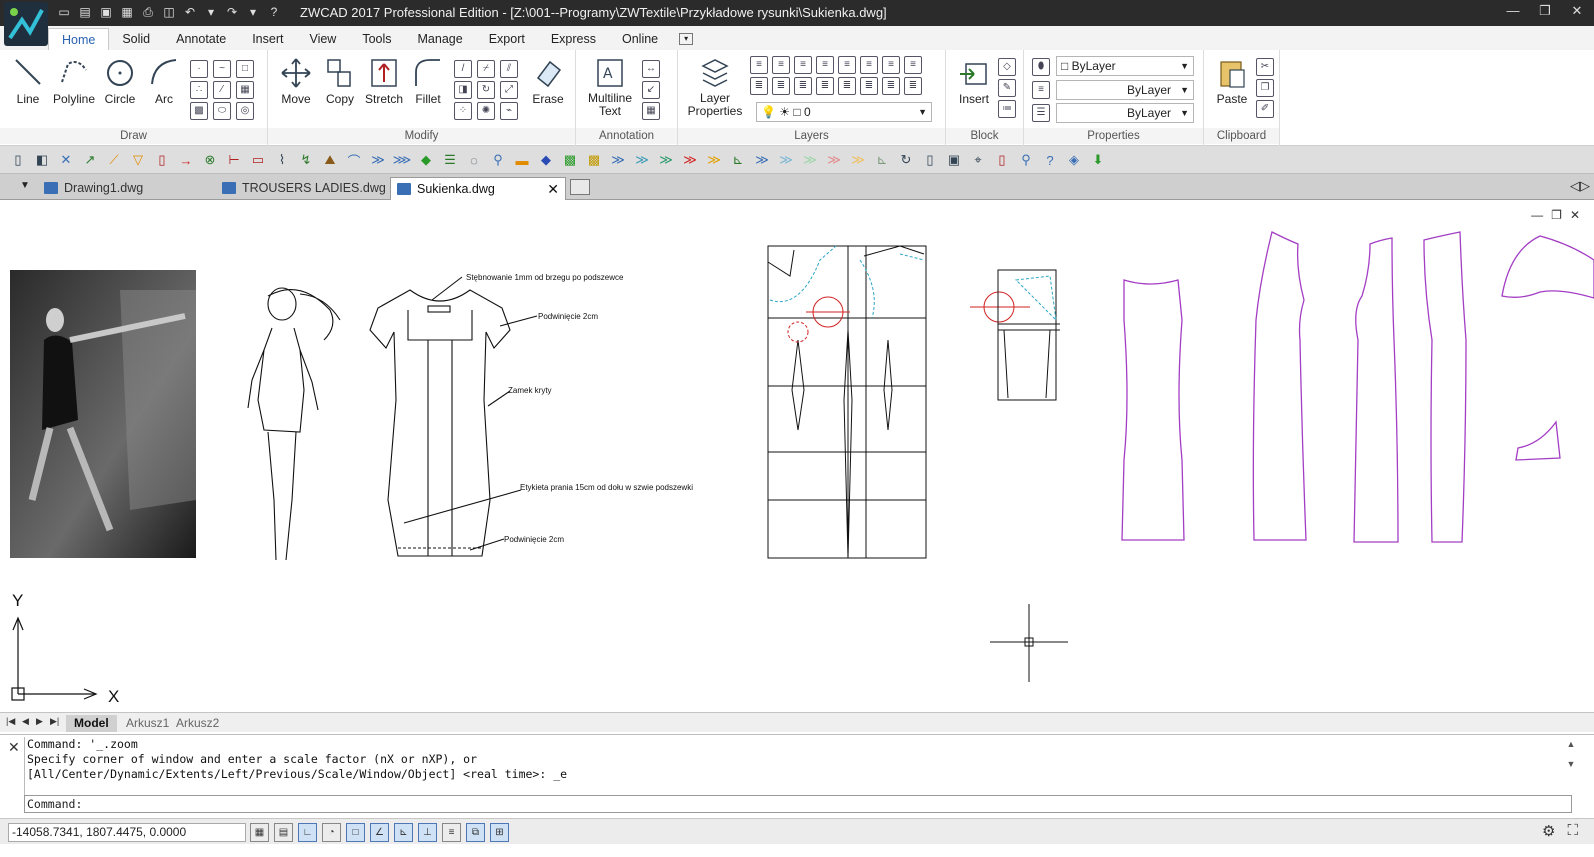 The height and width of the screenshot is (857, 1594). What do you see at coordinates (426, 160) in the screenshot?
I see `garment-tool-18-icon: ◆` at bounding box center [426, 160].